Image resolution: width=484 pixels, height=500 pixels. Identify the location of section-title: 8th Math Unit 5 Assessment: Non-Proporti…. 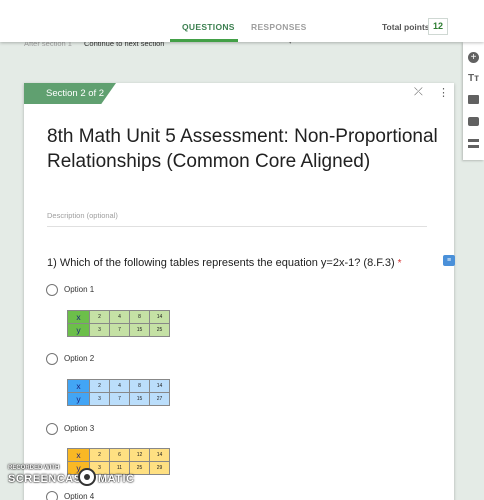
(247, 149).